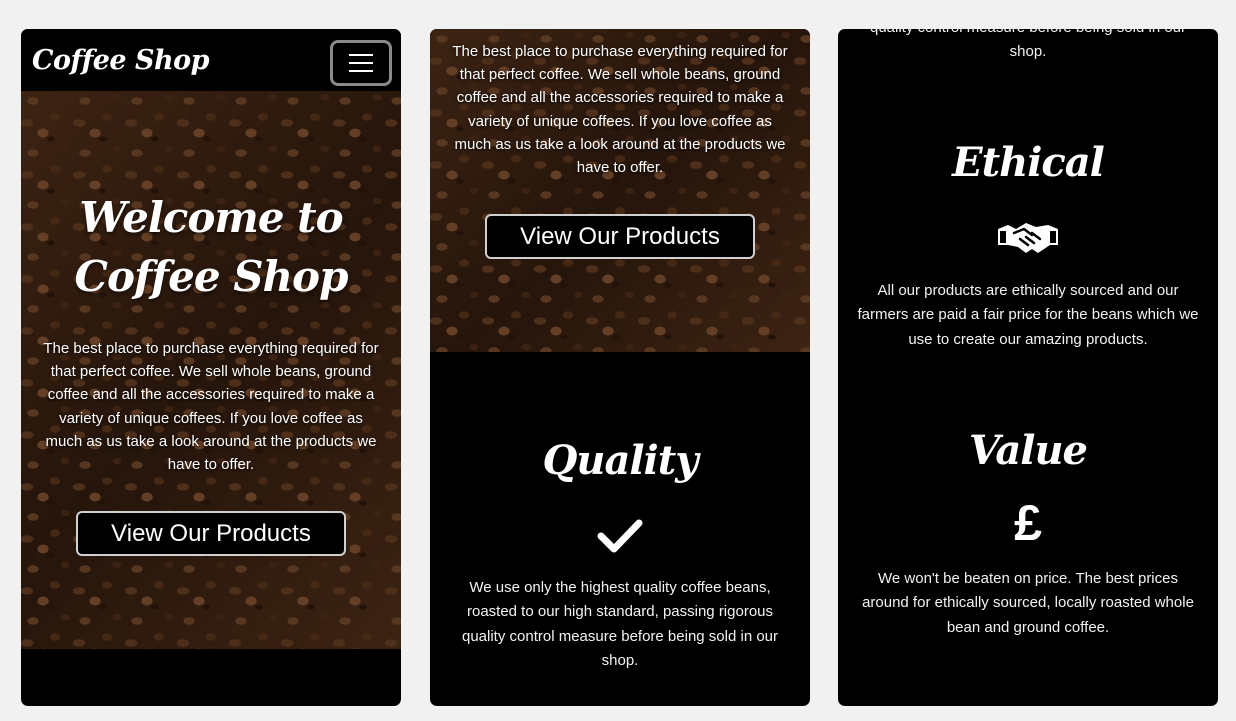 Image resolution: width=1236 pixels, height=721 pixels. I want to click on menu-toggle-button, so click(361, 63).